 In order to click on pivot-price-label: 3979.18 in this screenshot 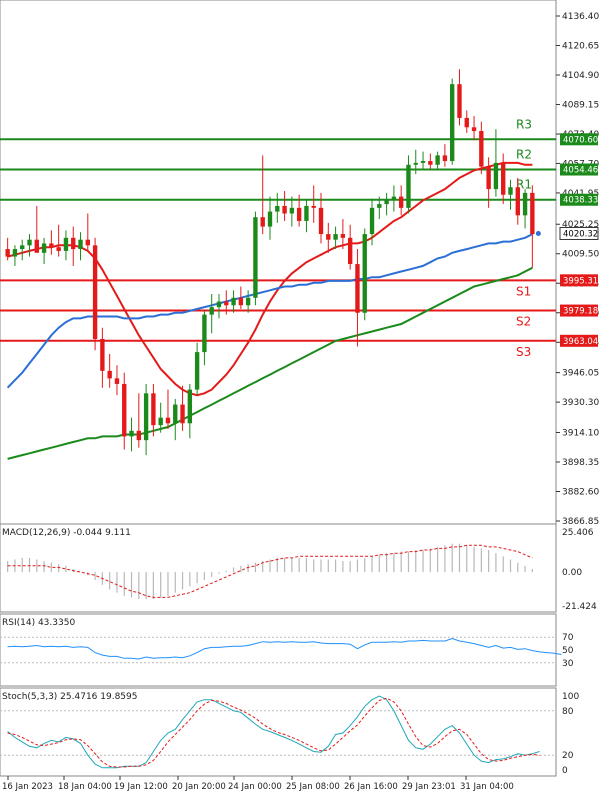, I will do `click(580, 312)`.